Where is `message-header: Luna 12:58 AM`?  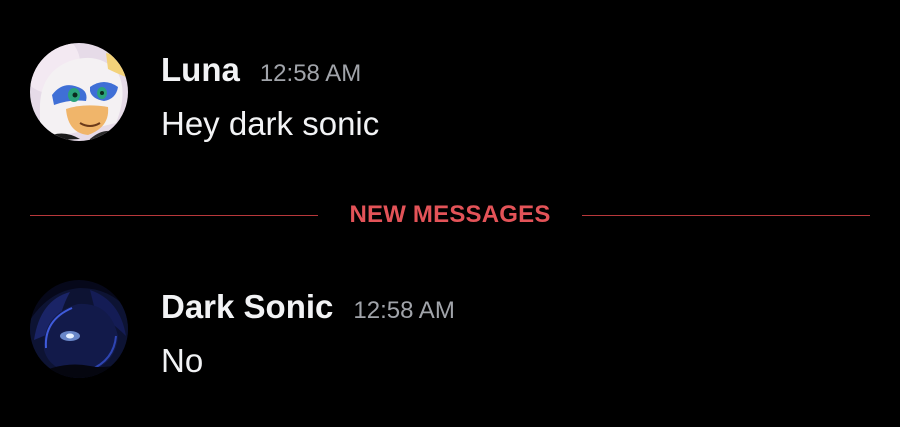
message-header: Luna 12:58 AM is located at coordinates (261, 69).